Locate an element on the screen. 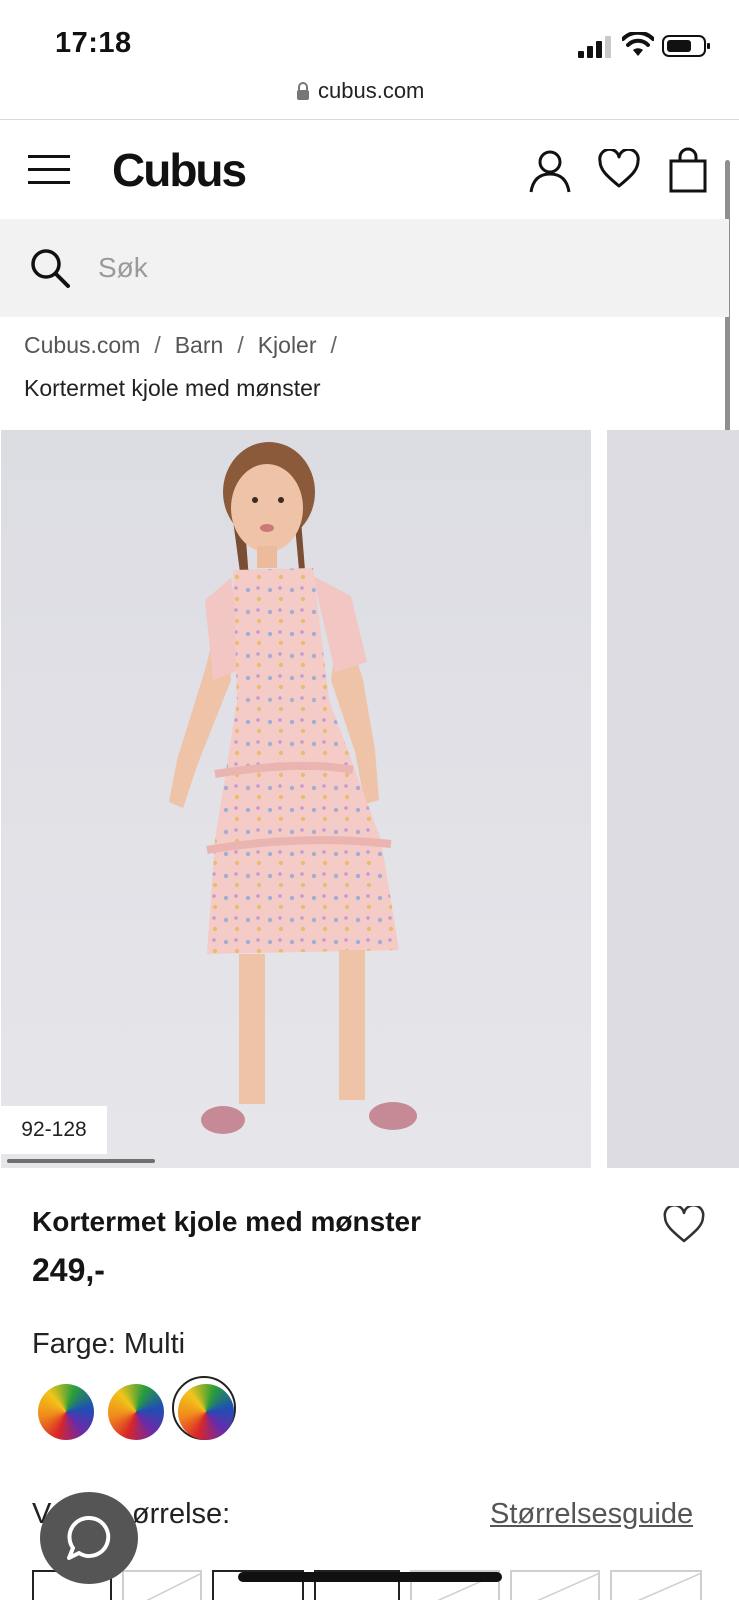  menu-icon is located at coordinates (49, 170).